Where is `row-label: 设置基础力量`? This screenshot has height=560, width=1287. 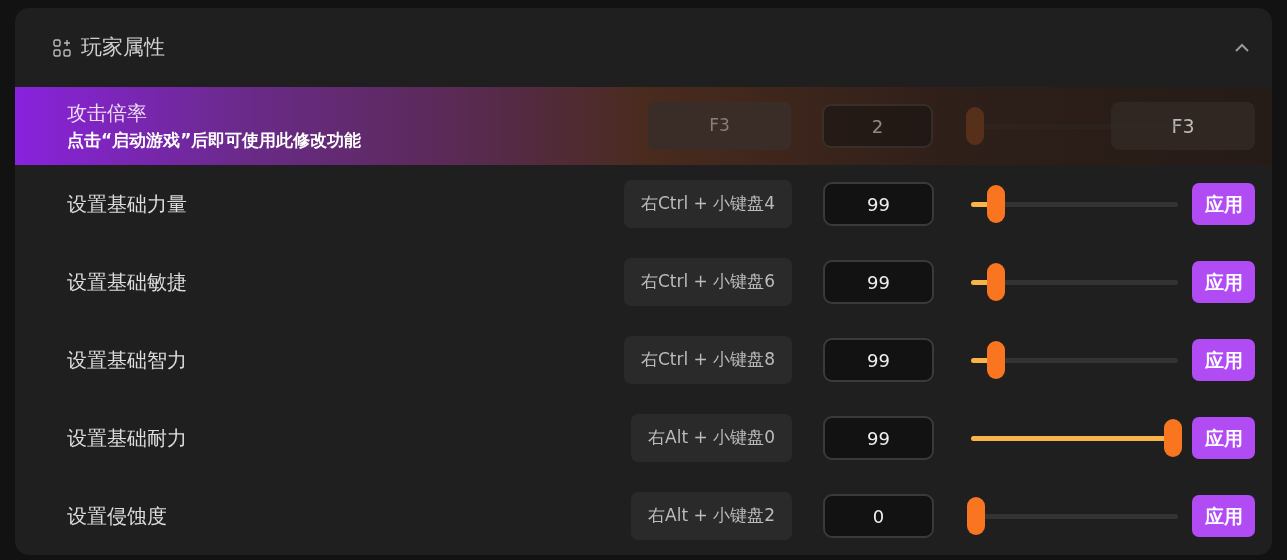 row-label: 设置基础力量 is located at coordinates (127, 204).